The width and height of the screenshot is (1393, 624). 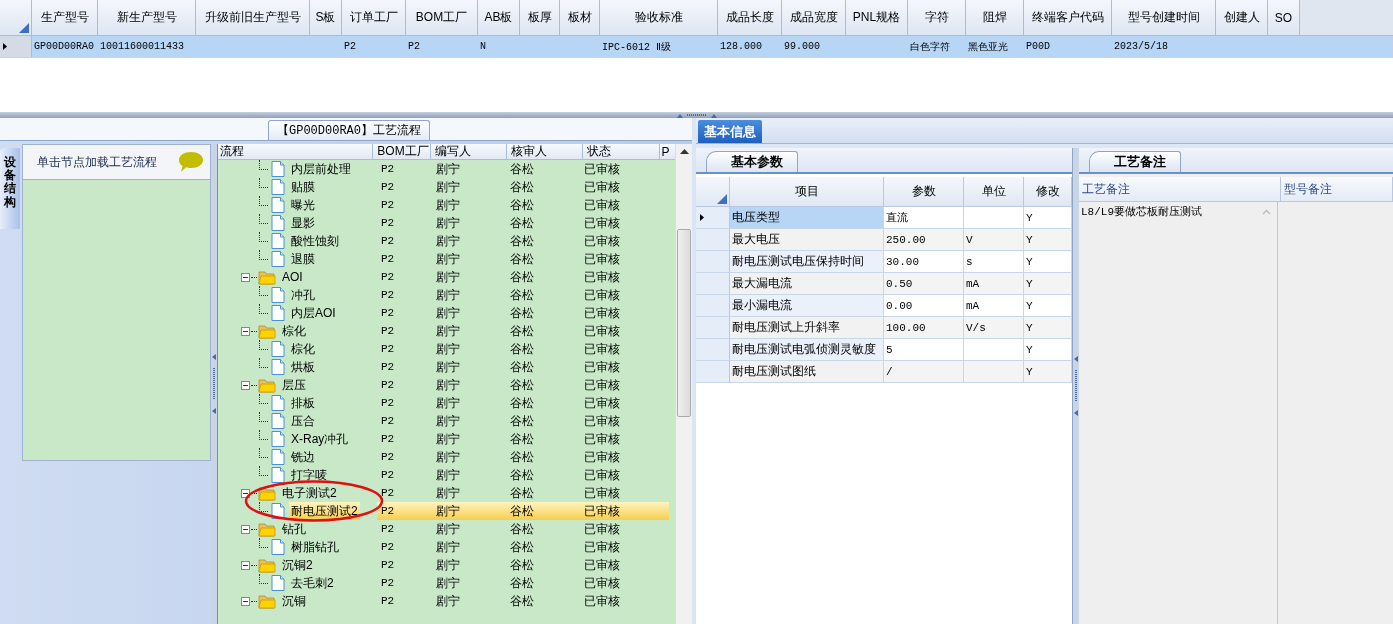 I want to click on info-tab: 基本信息, so click(x=730, y=131).